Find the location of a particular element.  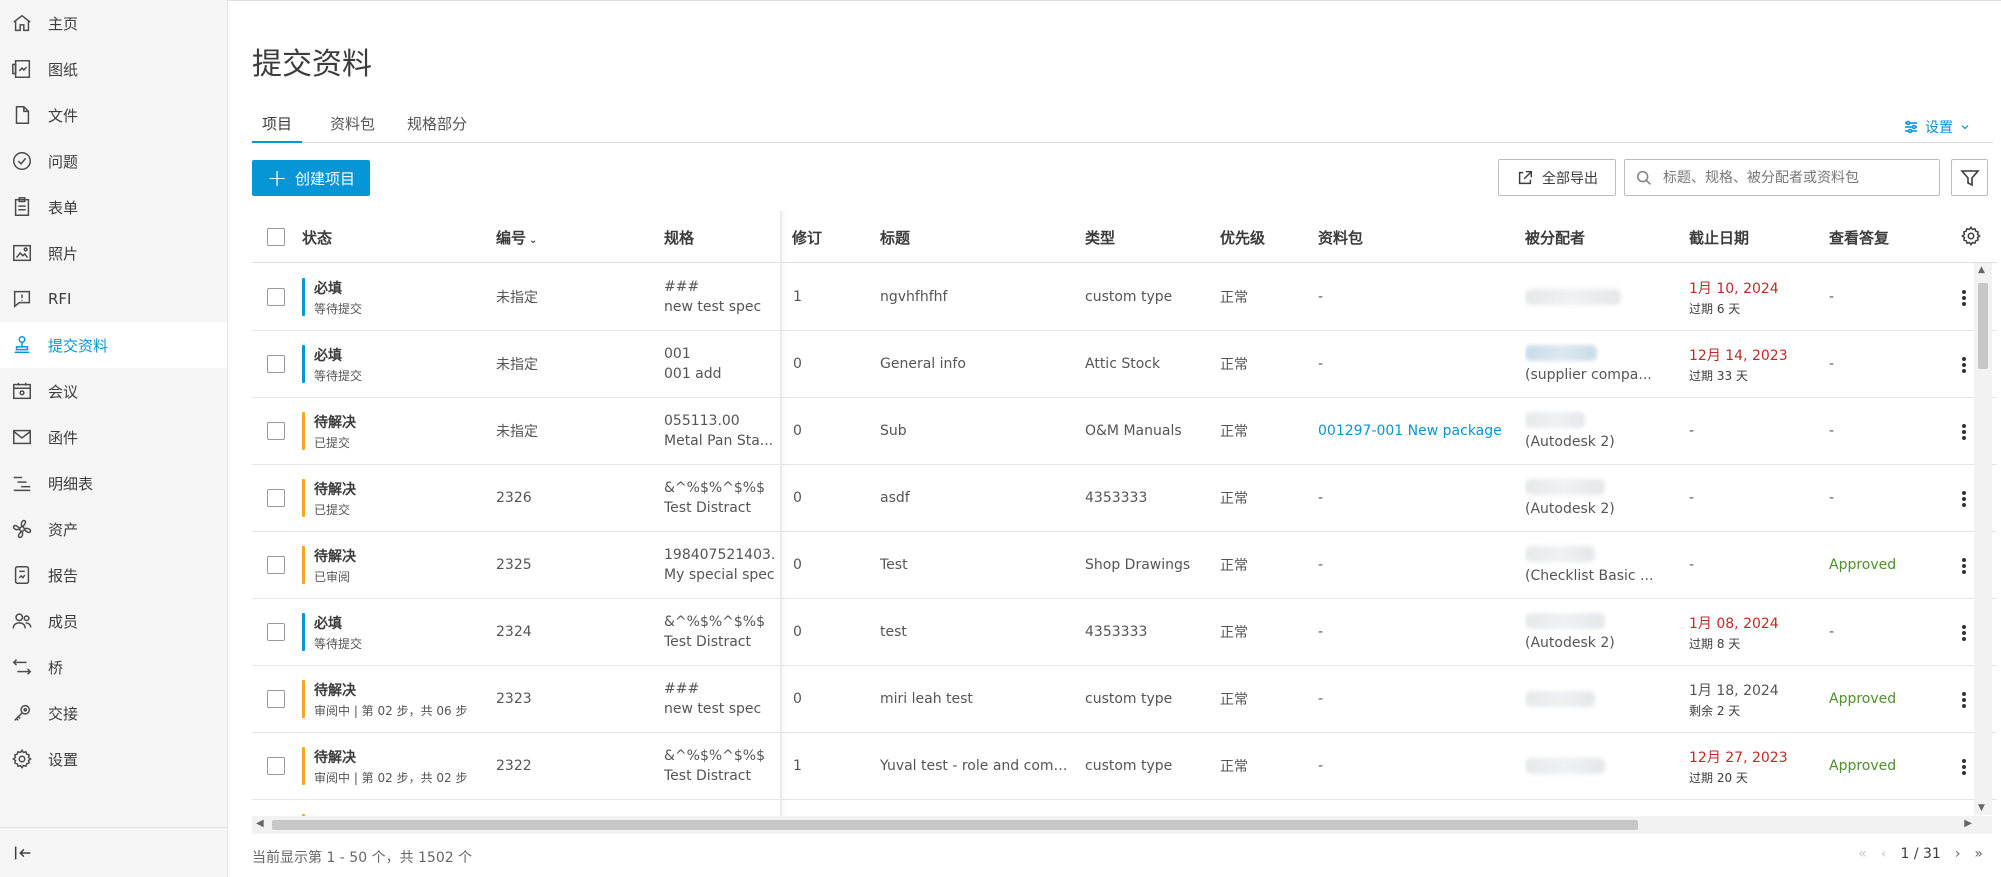

title-cell: test is located at coordinates (977, 632).